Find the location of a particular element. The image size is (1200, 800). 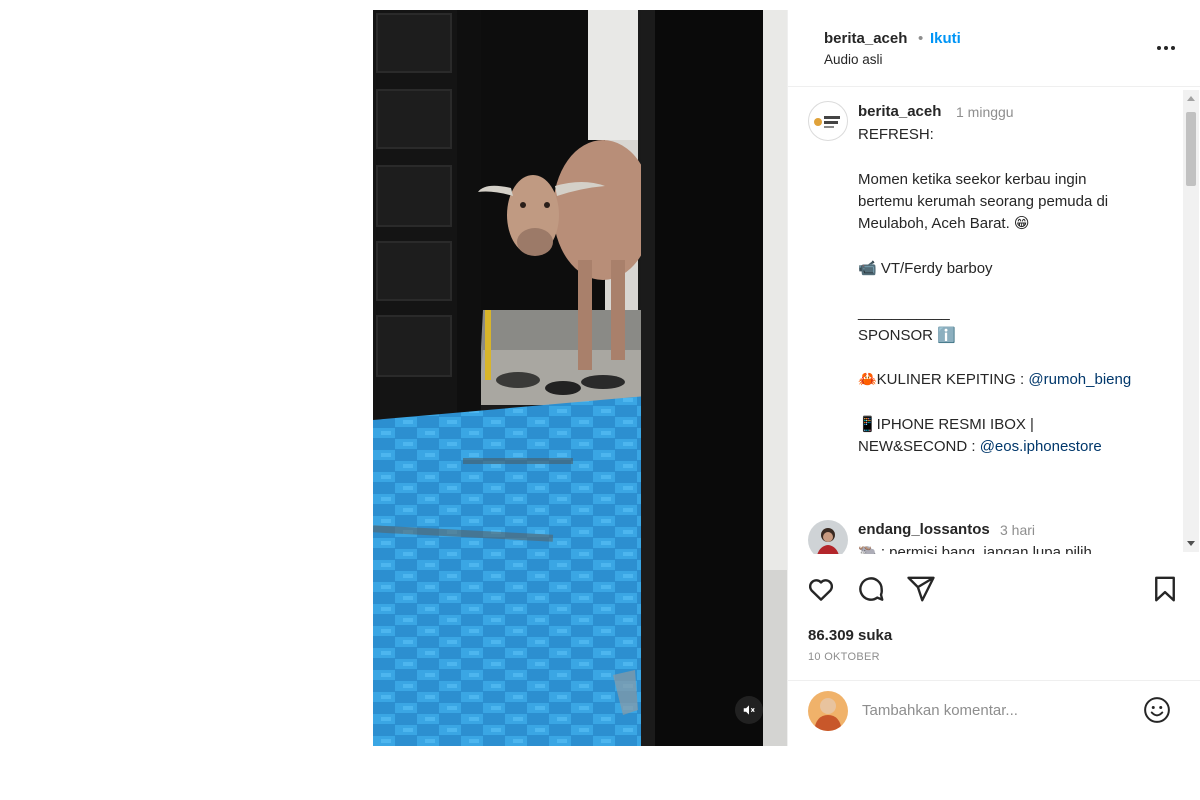

comments-scrollbar is located at coordinates (1191, 321).